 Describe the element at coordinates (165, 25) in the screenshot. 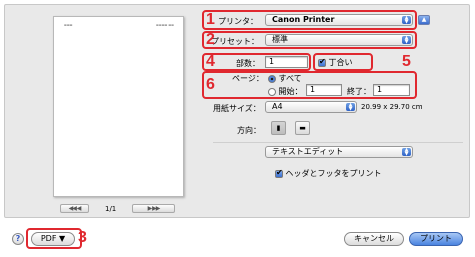

I see `preview-header-right: ▬▬▬▬ ▬▬` at that location.